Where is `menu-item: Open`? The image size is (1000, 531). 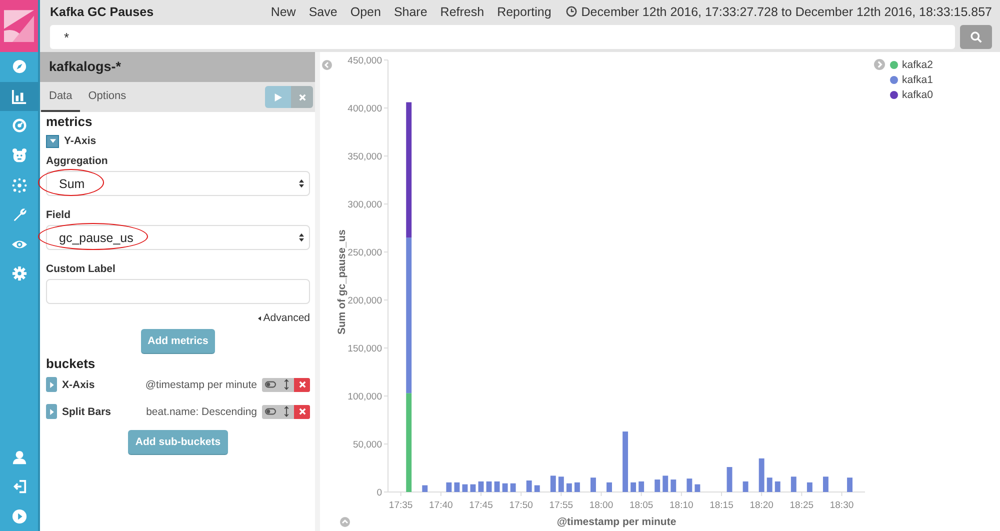
menu-item: Open is located at coordinates (365, 11).